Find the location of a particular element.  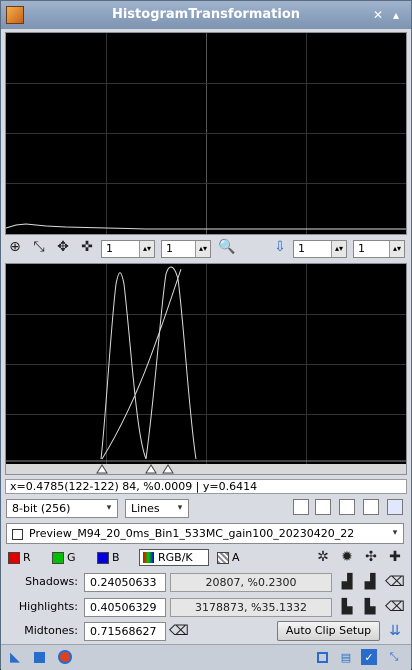

zoom-fit-icon: ⤡ is located at coordinates (39, 247).